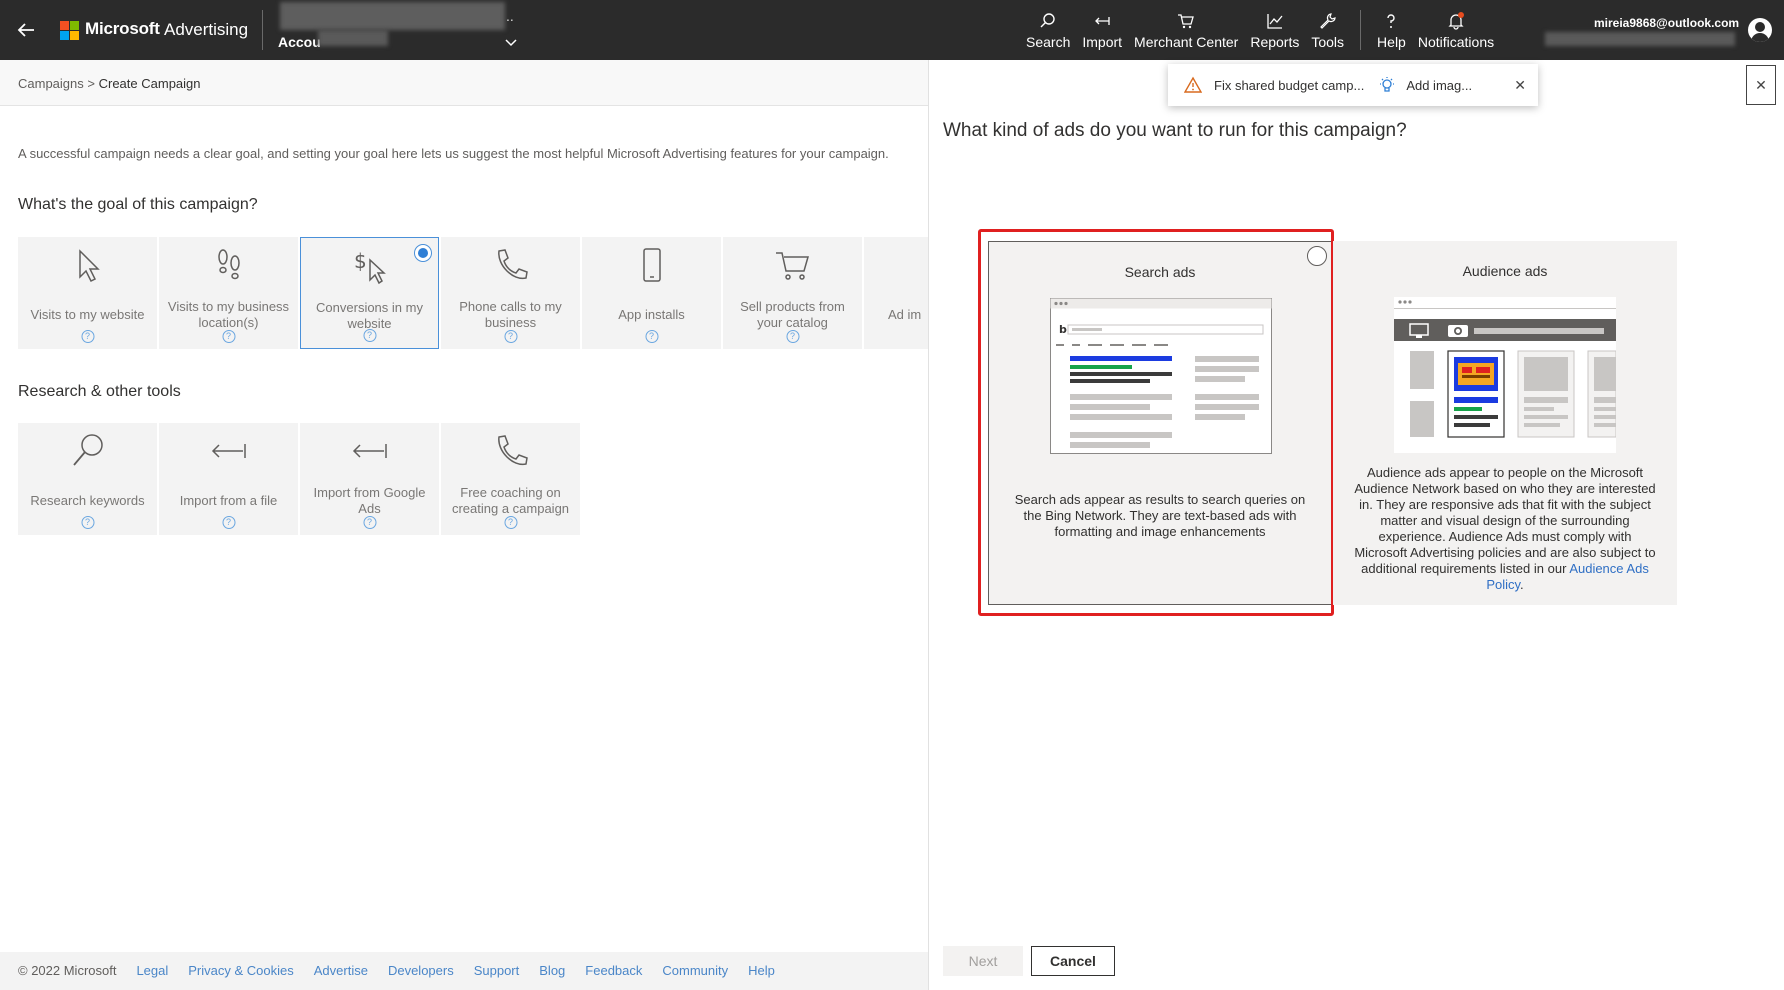 The image size is (1784, 990). What do you see at coordinates (651, 293) in the screenshot?
I see `goal-tile-app-installs: App installs ?` at bounding box center [651, 293].